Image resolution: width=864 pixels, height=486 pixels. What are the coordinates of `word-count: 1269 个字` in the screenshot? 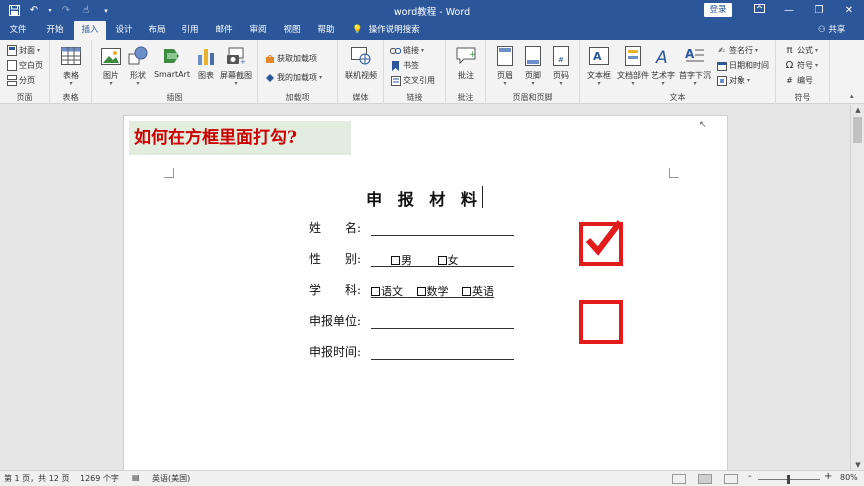 It's located at (99, 478).